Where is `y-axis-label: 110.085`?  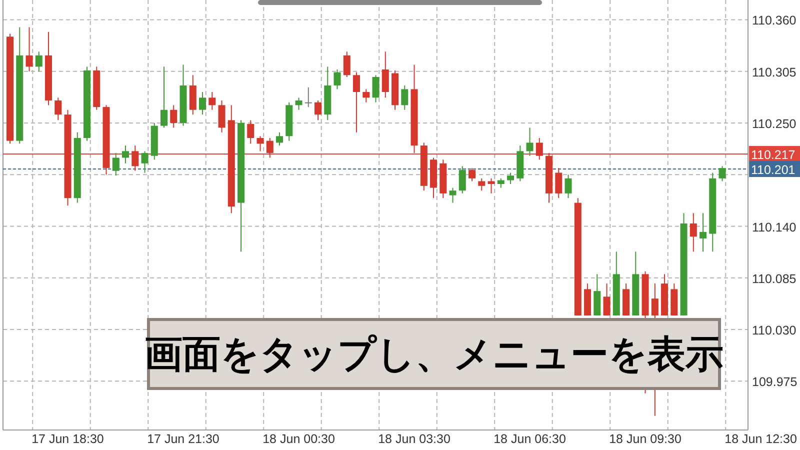
y-axis-label: 110.085 is located at coordinates (774, 279).